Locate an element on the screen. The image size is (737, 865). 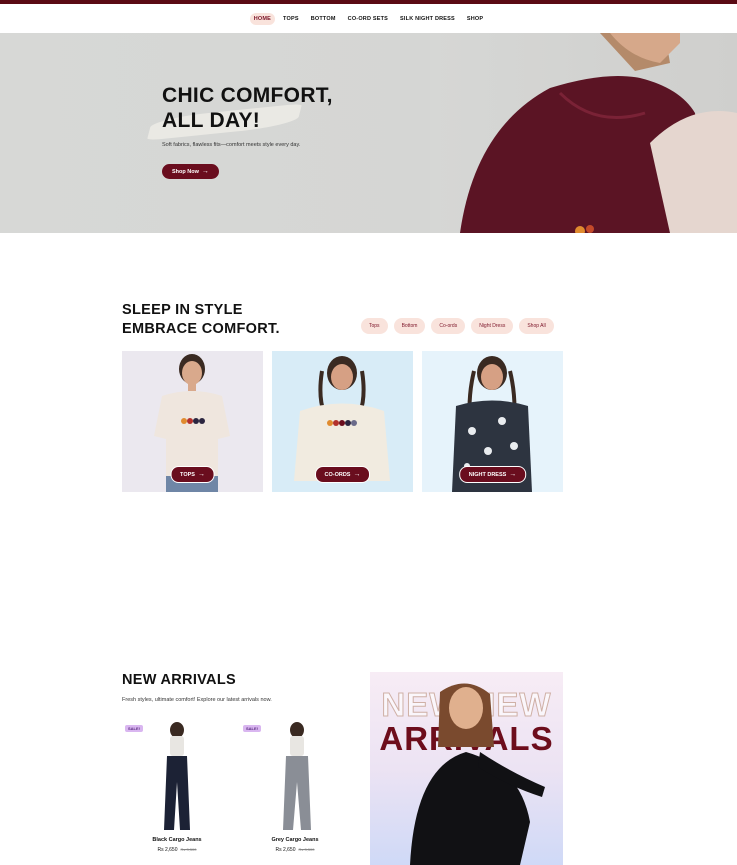
nav-item-co-ord-sets: CO-ORD SETS is located at coordinates (368, 19).